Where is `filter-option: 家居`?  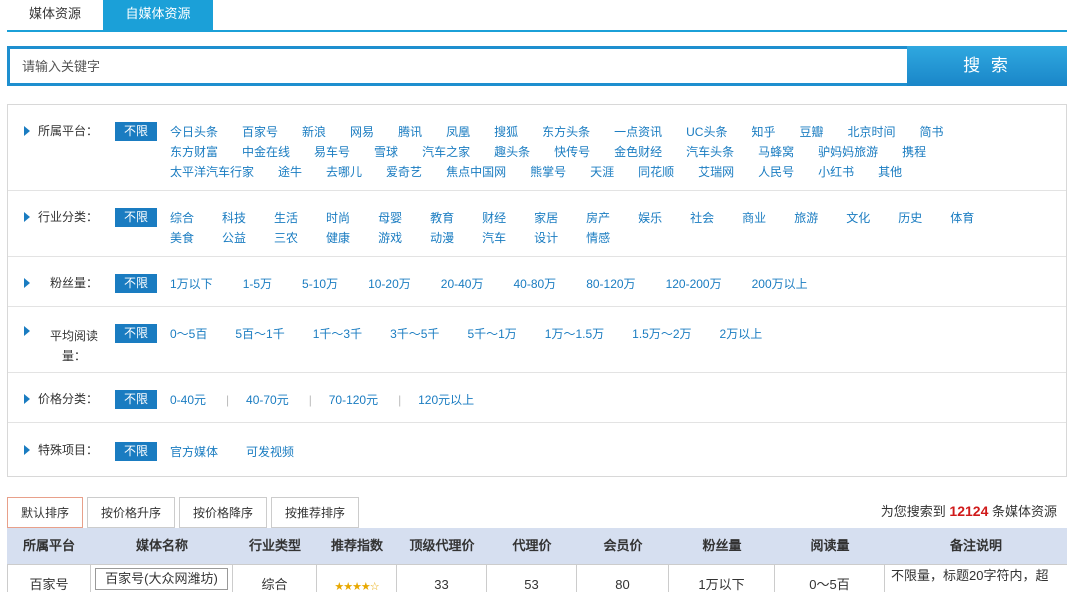
filter-option: 家居 is located at coordinates (546, 218).